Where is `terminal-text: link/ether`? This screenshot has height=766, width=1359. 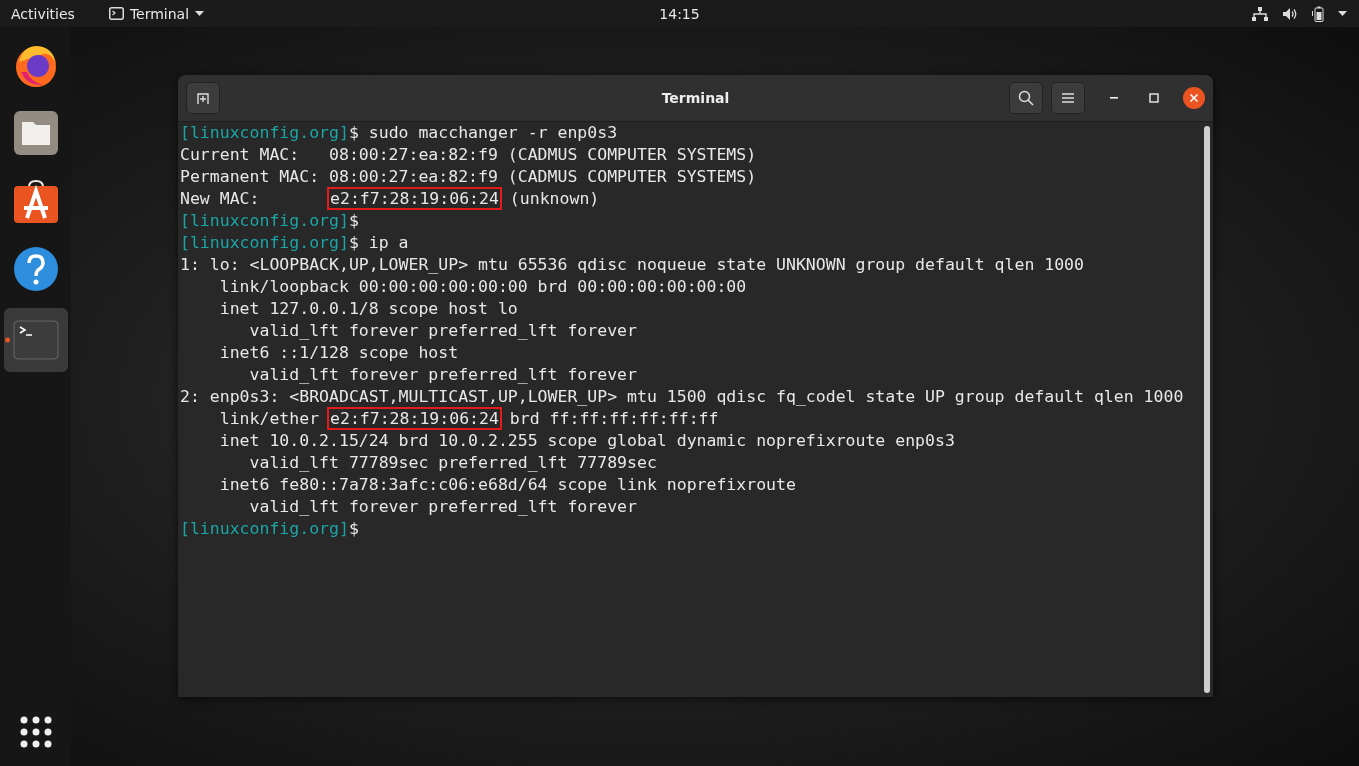 terminal-text: link/ether is located at coordinates (269, 418).